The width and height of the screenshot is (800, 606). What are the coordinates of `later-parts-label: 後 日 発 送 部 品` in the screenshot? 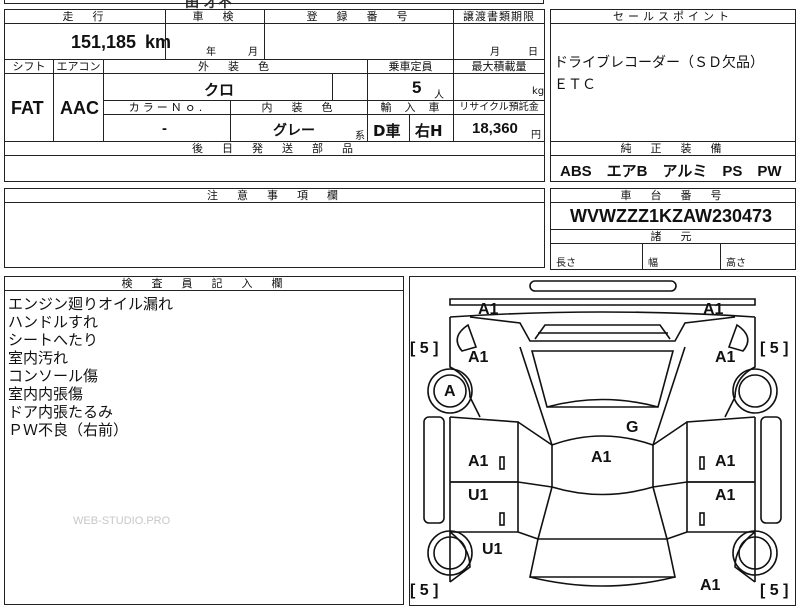 It's located at (274, 148).